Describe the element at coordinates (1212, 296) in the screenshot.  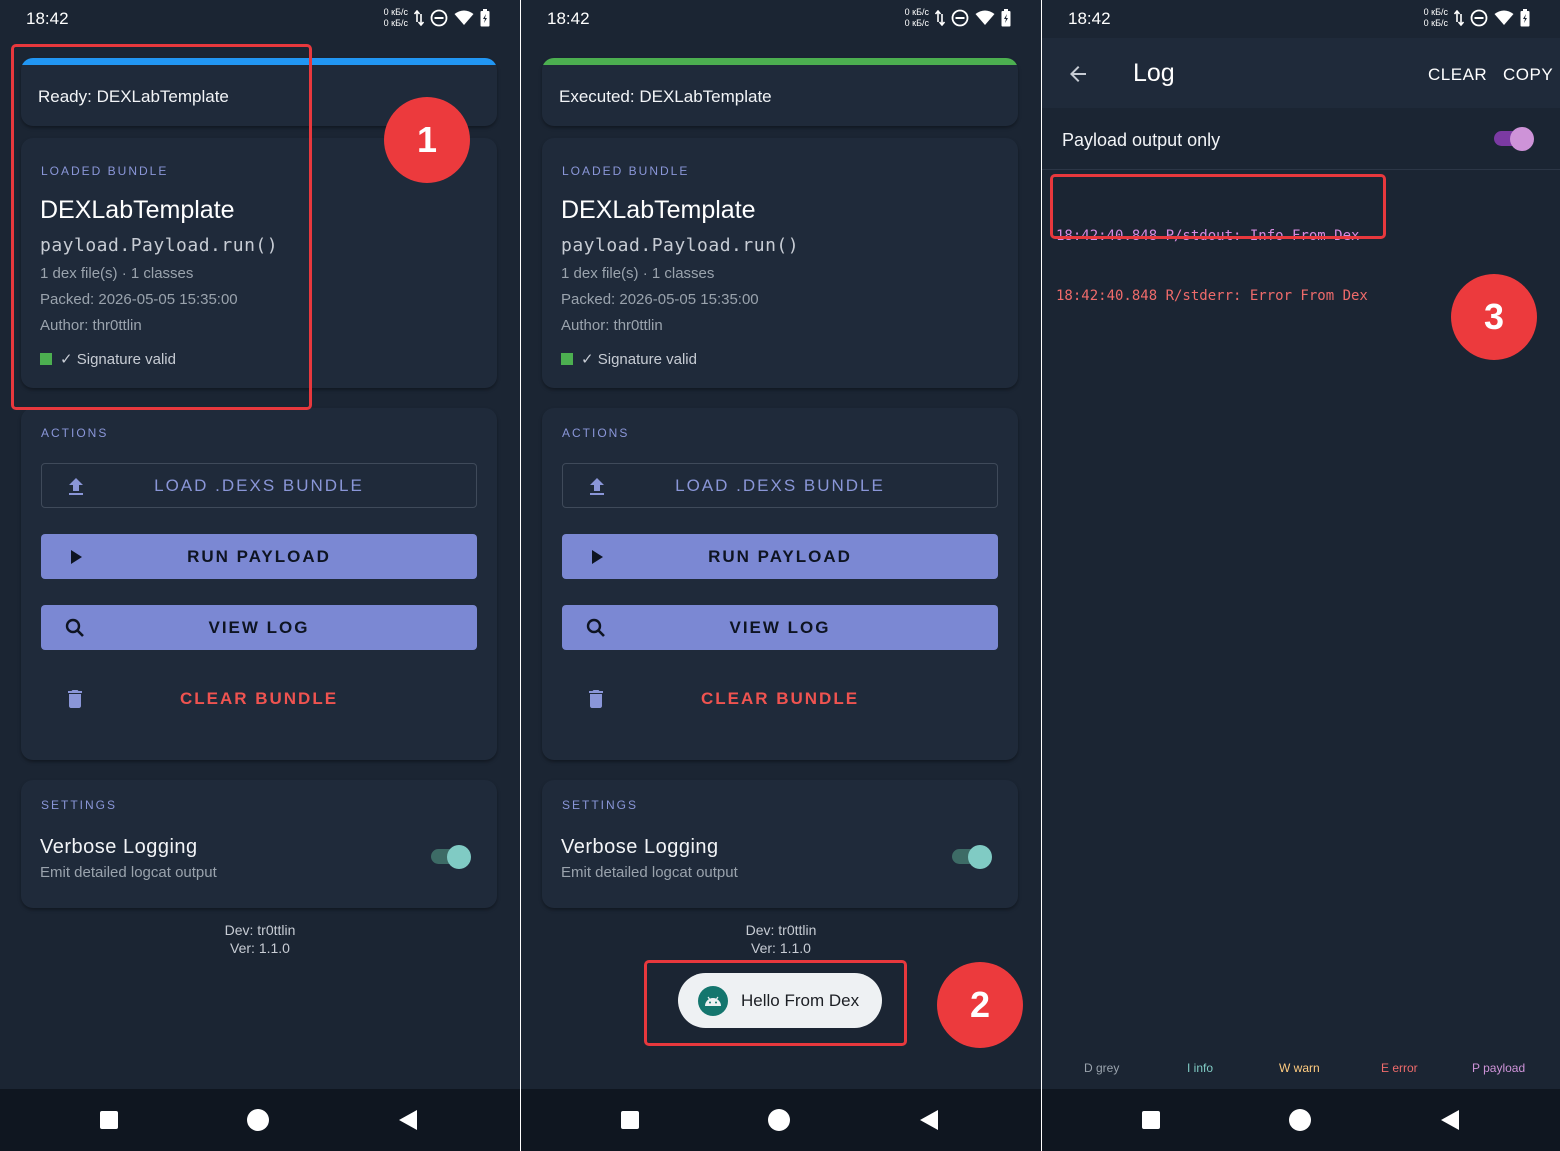
I see `log-line: 18:42:40.848 R/stderr: Error From Dex` at that location.